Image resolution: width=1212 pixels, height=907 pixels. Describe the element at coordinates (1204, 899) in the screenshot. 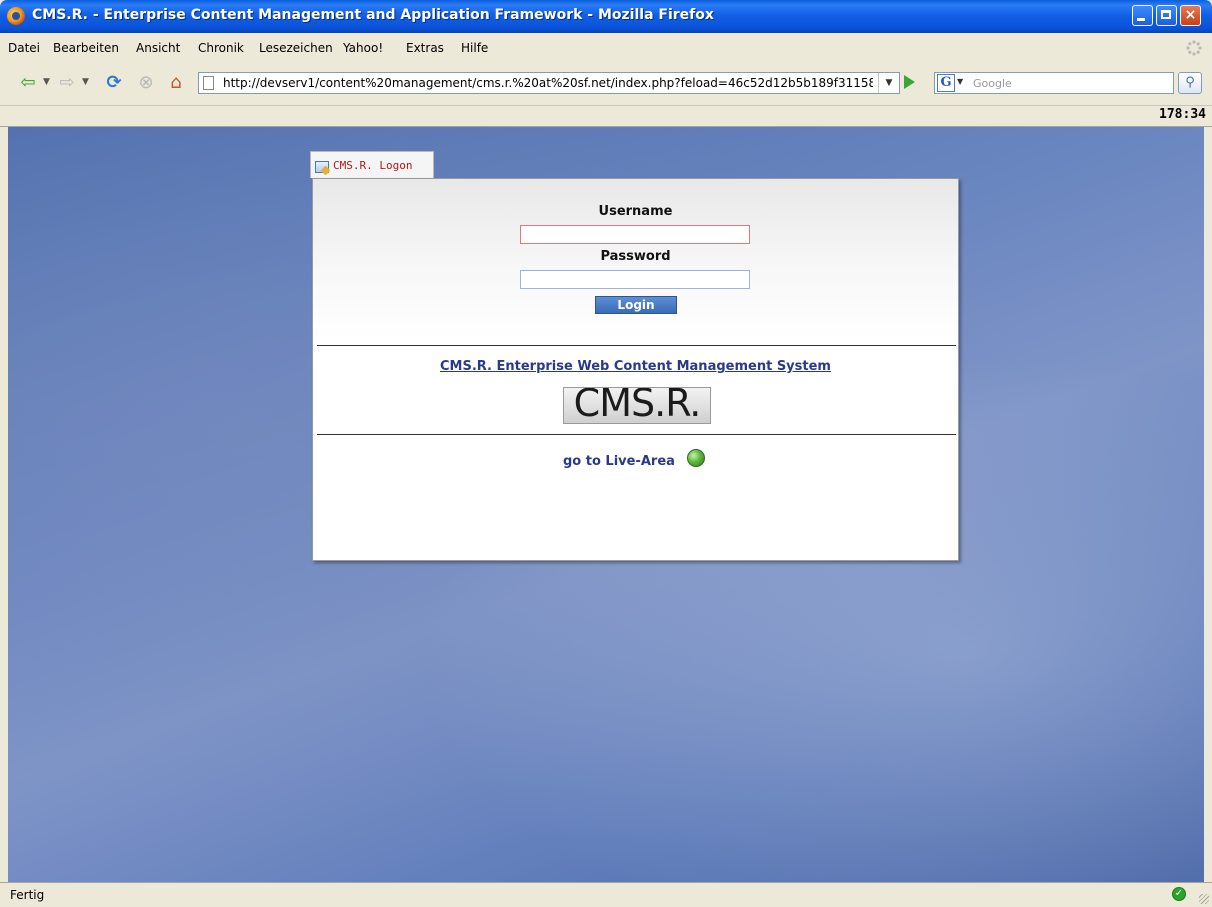

I see `resize-grip-icon` at that location.